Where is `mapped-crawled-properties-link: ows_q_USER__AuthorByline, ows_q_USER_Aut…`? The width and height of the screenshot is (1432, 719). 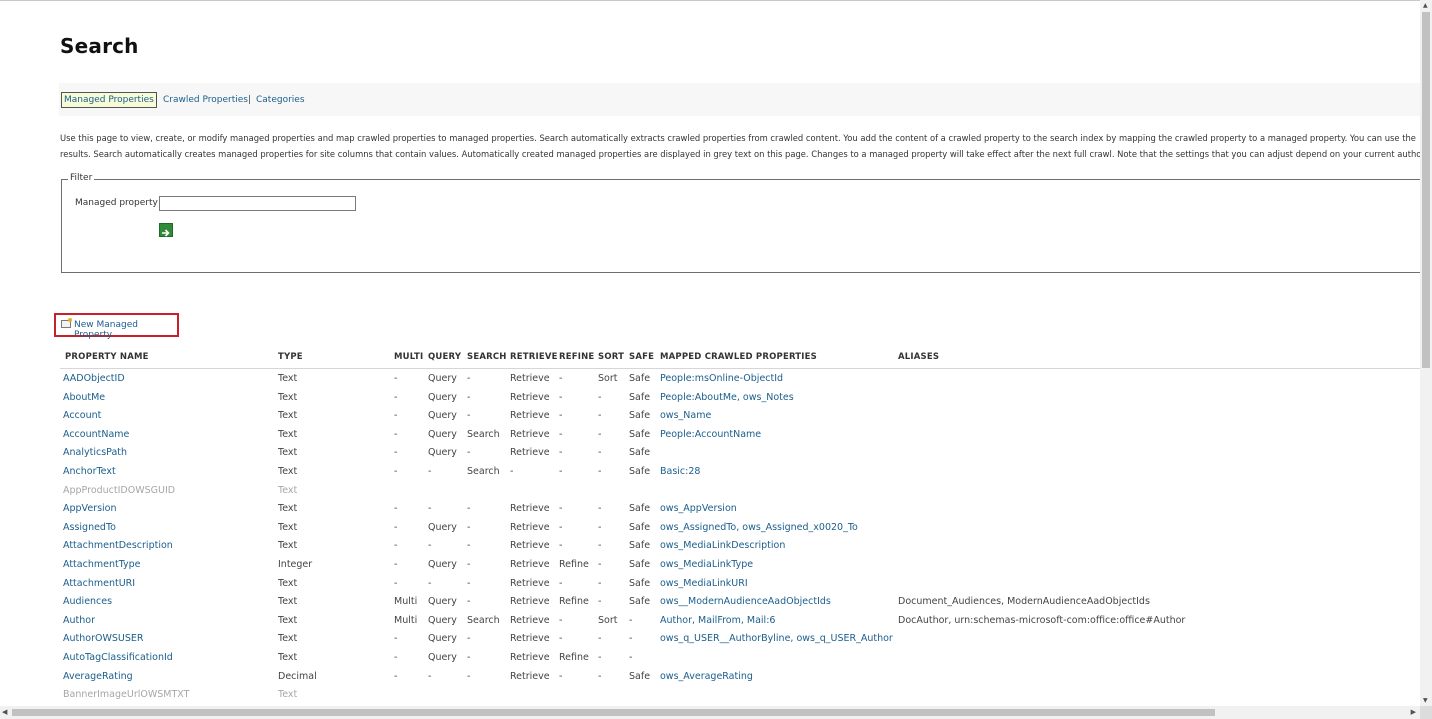
mapped-crawled-properties-link: ows_q_USER__AuthorByline, ows_q_USER_Aut… is located at coordinates (776, 638).